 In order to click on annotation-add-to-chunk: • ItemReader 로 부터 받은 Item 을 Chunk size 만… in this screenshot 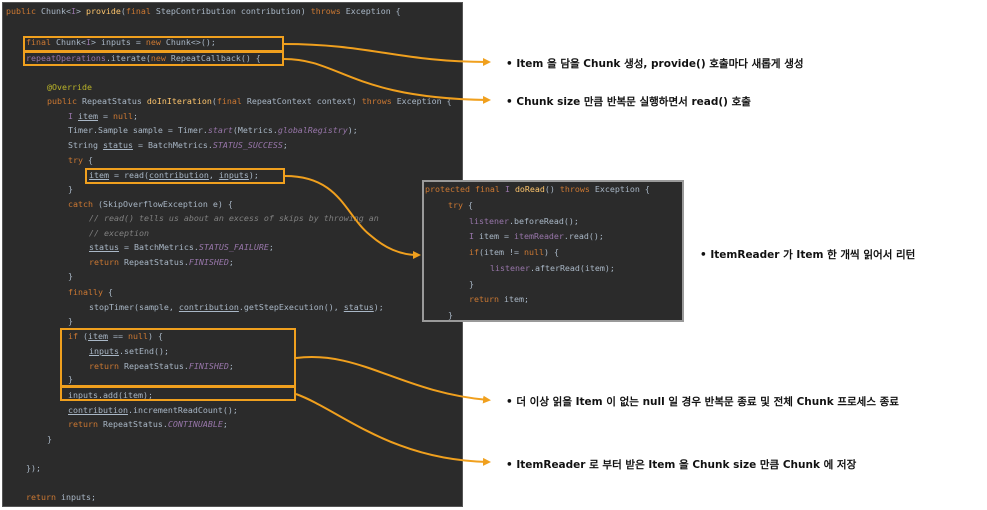, I will do `click(681, 465)`.